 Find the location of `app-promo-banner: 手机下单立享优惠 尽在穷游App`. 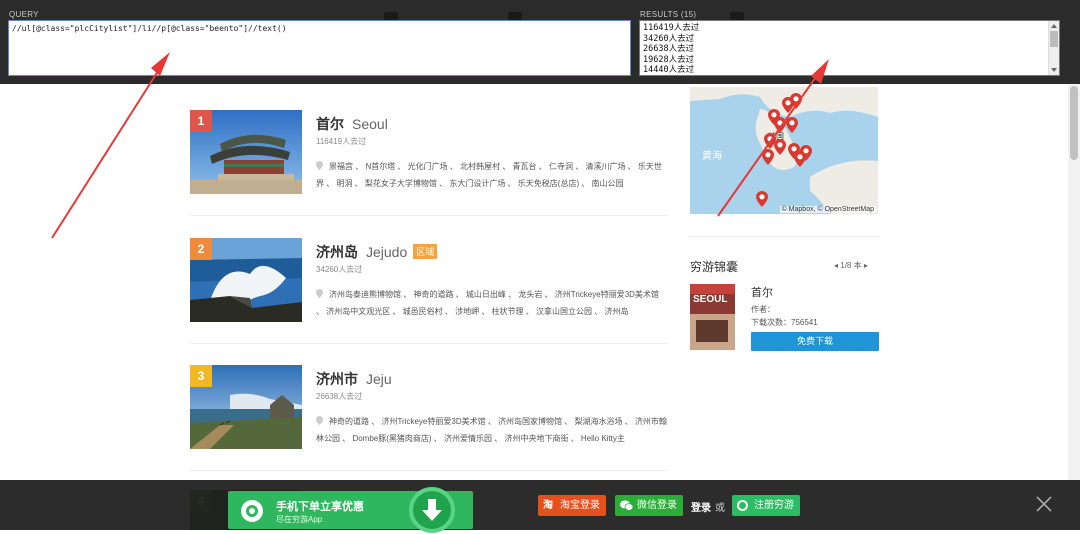

app-promo-banner: 手机下单立享优惠 尽在穷游App is located at coordinates (350, 510).